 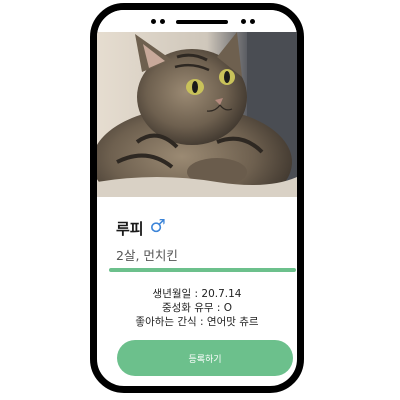 I want to click on phone-top-bar, so click(x=197, y=21).